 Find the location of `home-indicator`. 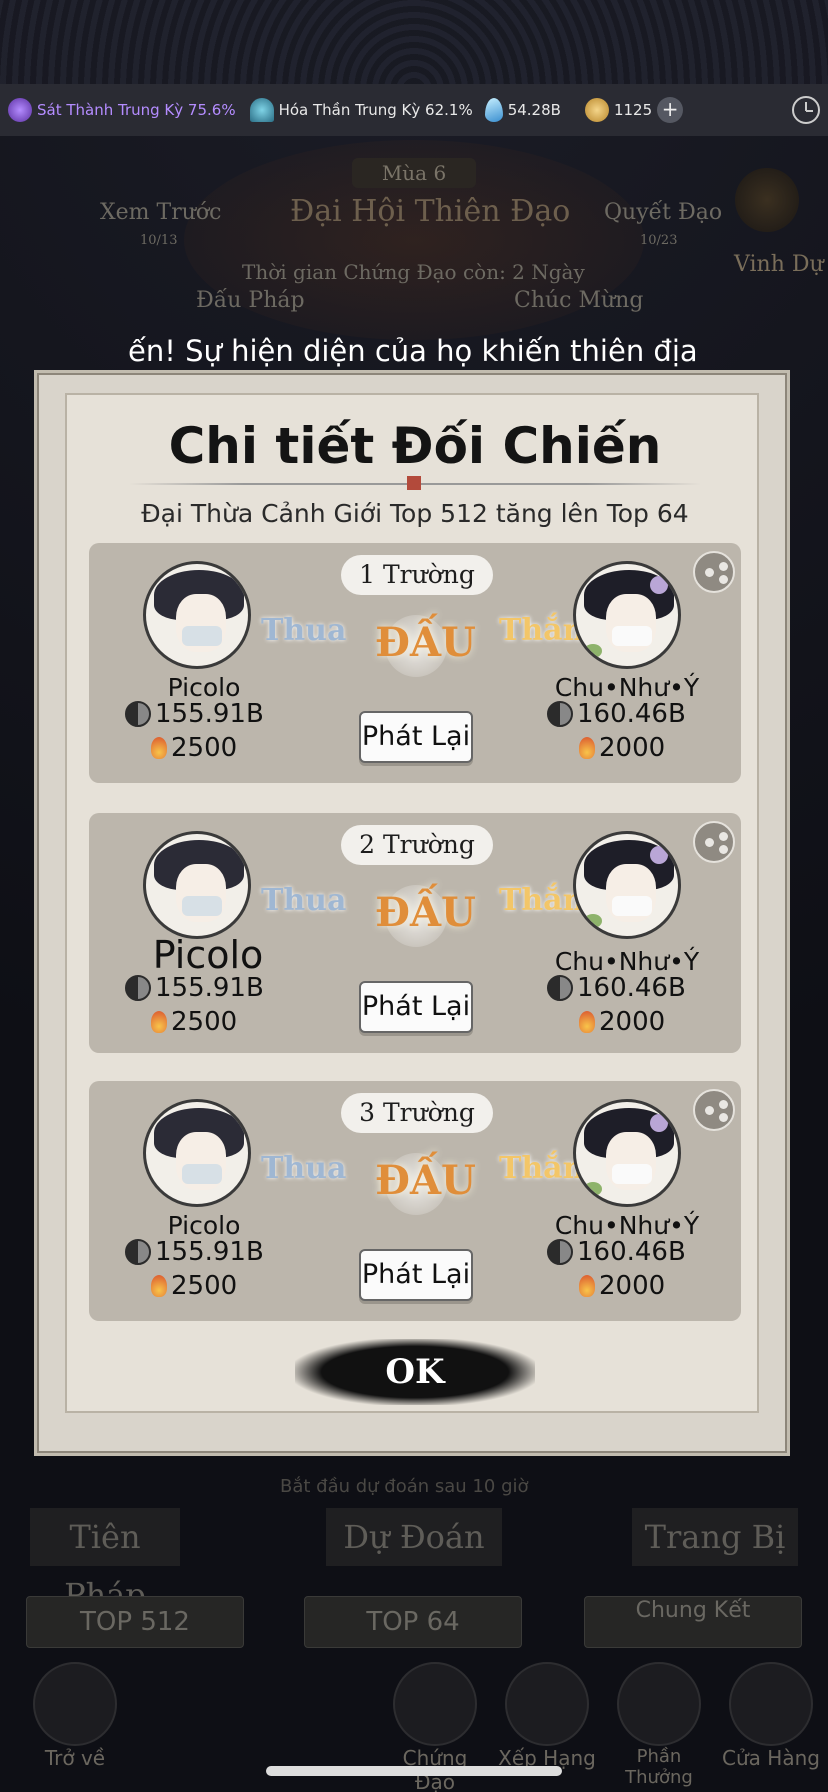

home-indicator is located at coordinates (414, 1771).